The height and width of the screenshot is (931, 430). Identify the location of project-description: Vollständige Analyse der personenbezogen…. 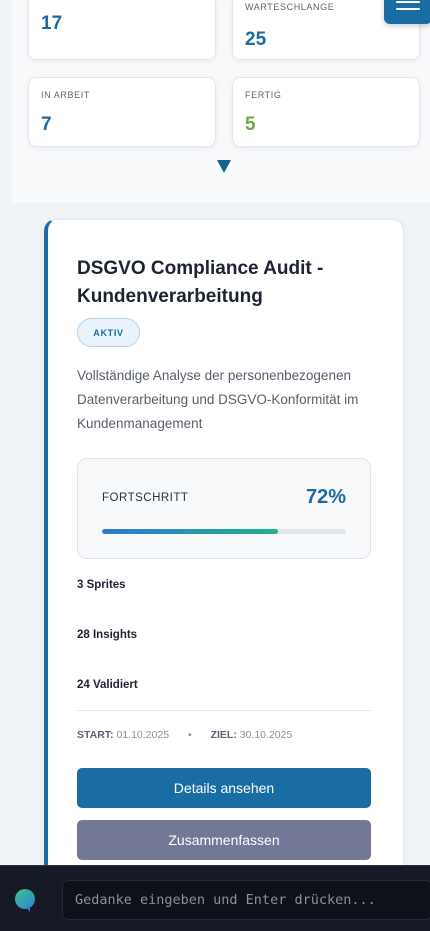
(218, 399).